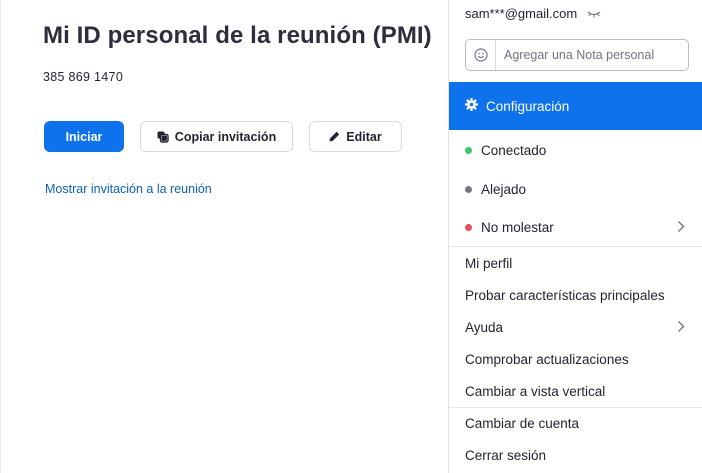 The width and height of the screenshot is (702, 473). I want to click on hidden-eye-icon, so click(594, 13).